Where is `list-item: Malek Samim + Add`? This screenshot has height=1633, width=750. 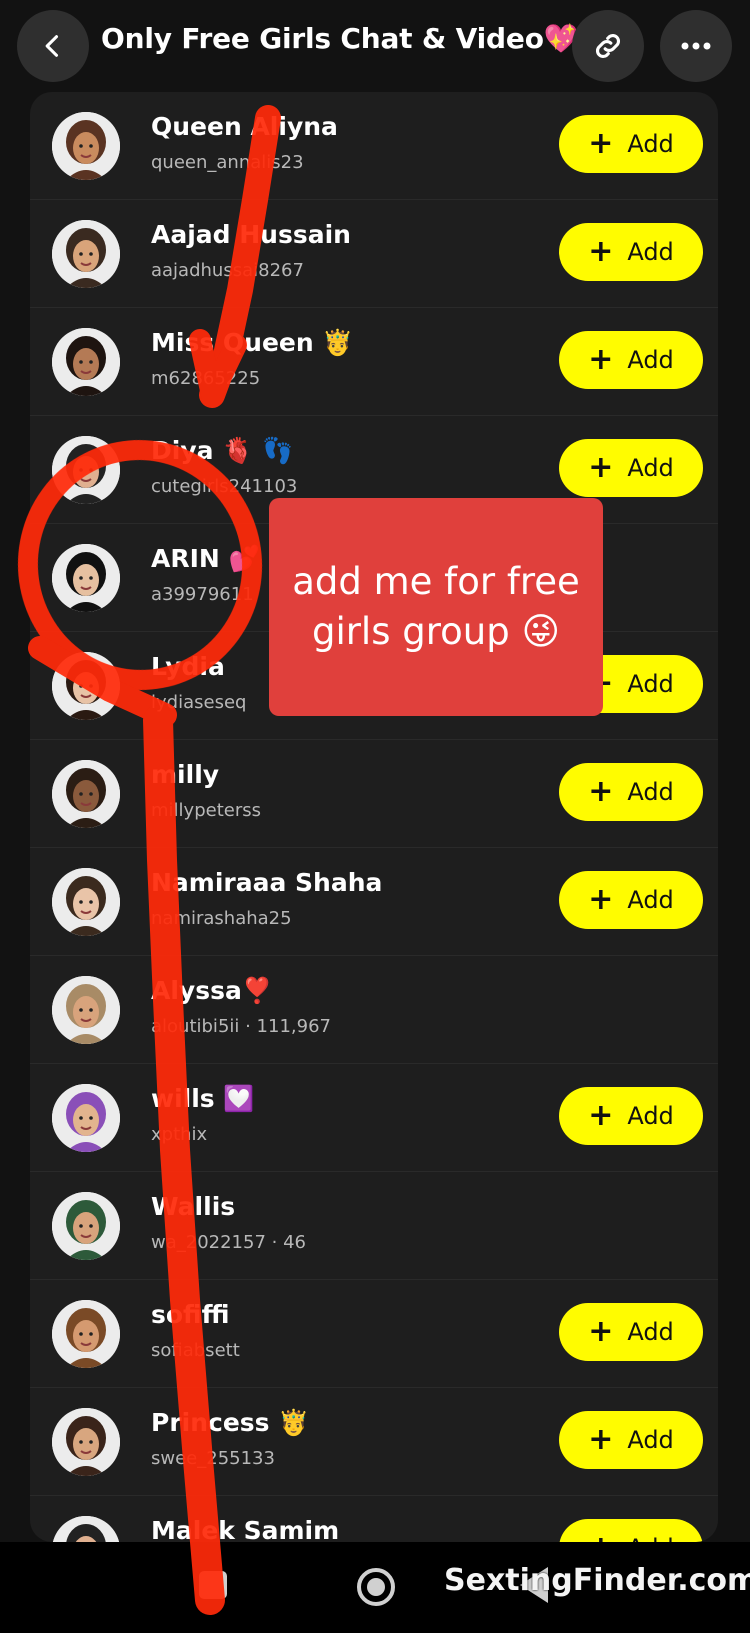
list-item: Malek Samim + Add is located at coordinates (374, 1519).